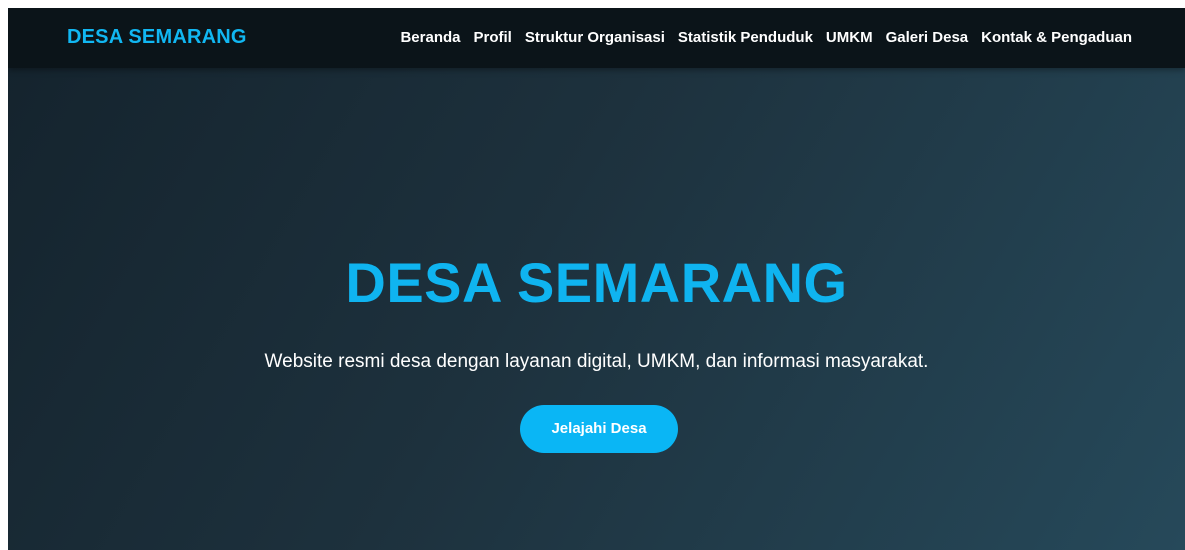 This screenshot has width=1185, height=550. I want to click on nav-item-galeri-desa: Galeri Desa, so click(927, 38).